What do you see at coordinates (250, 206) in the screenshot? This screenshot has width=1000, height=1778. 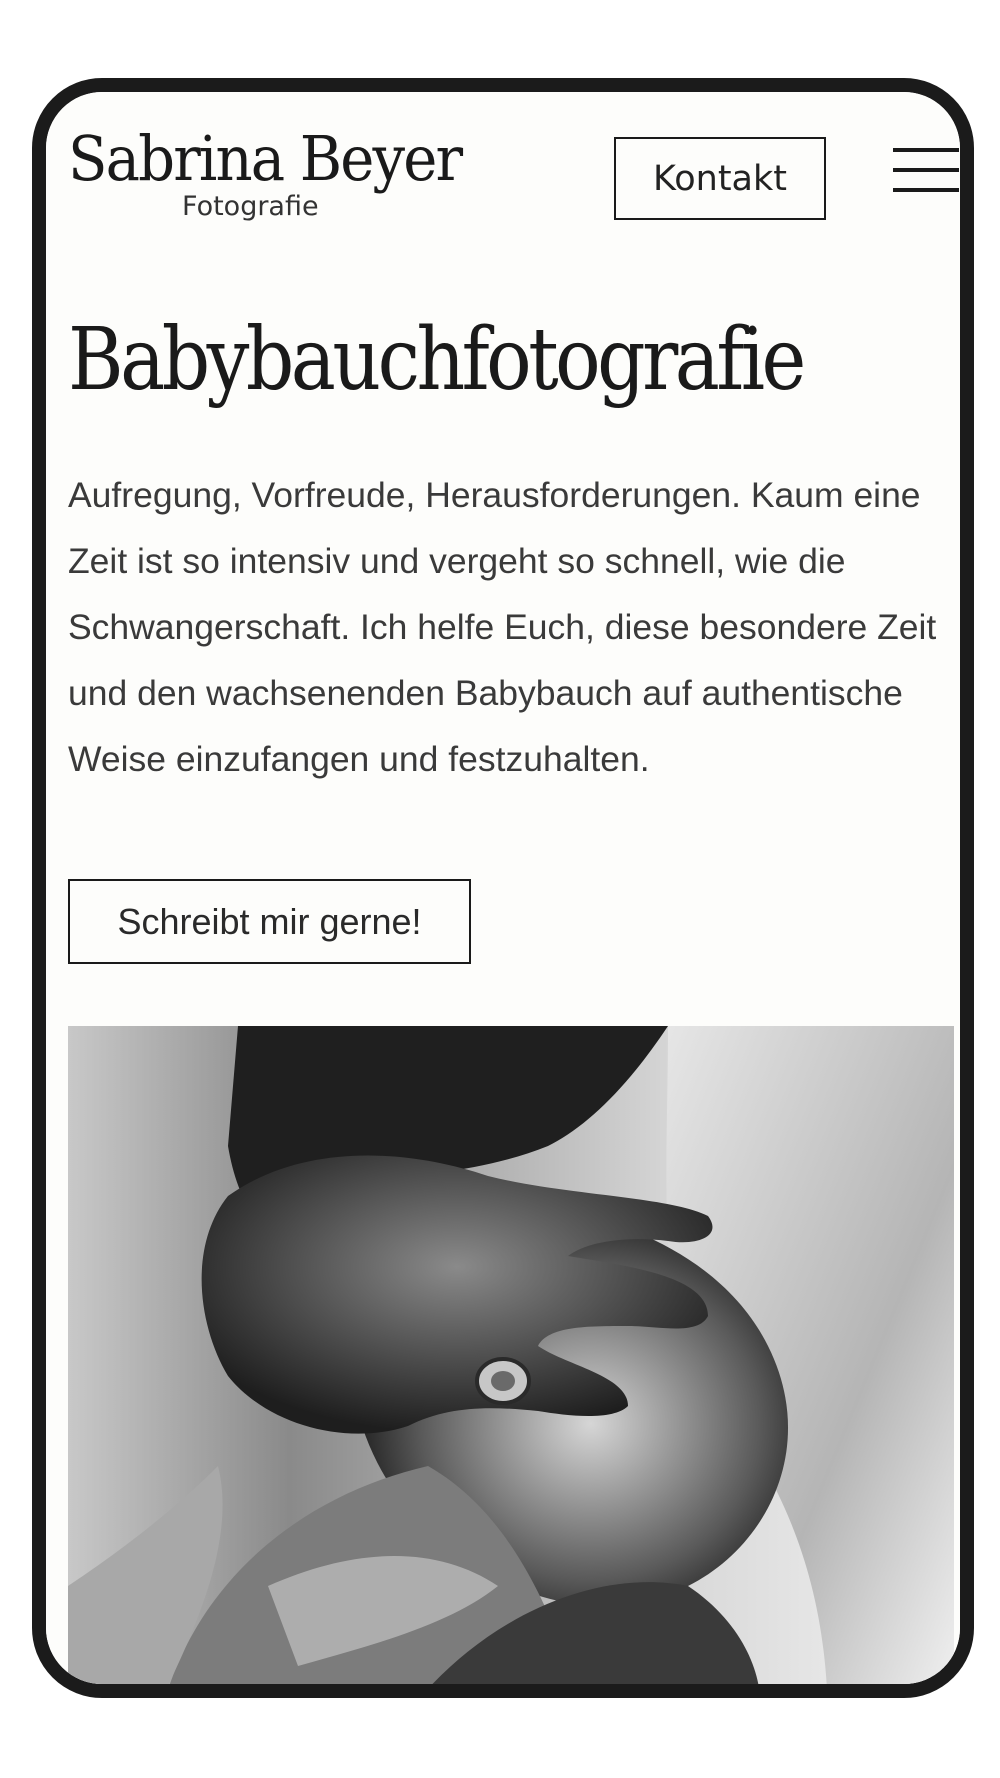 I see `logo-subtitle: Fotografie` at bounding box center [250, 206].